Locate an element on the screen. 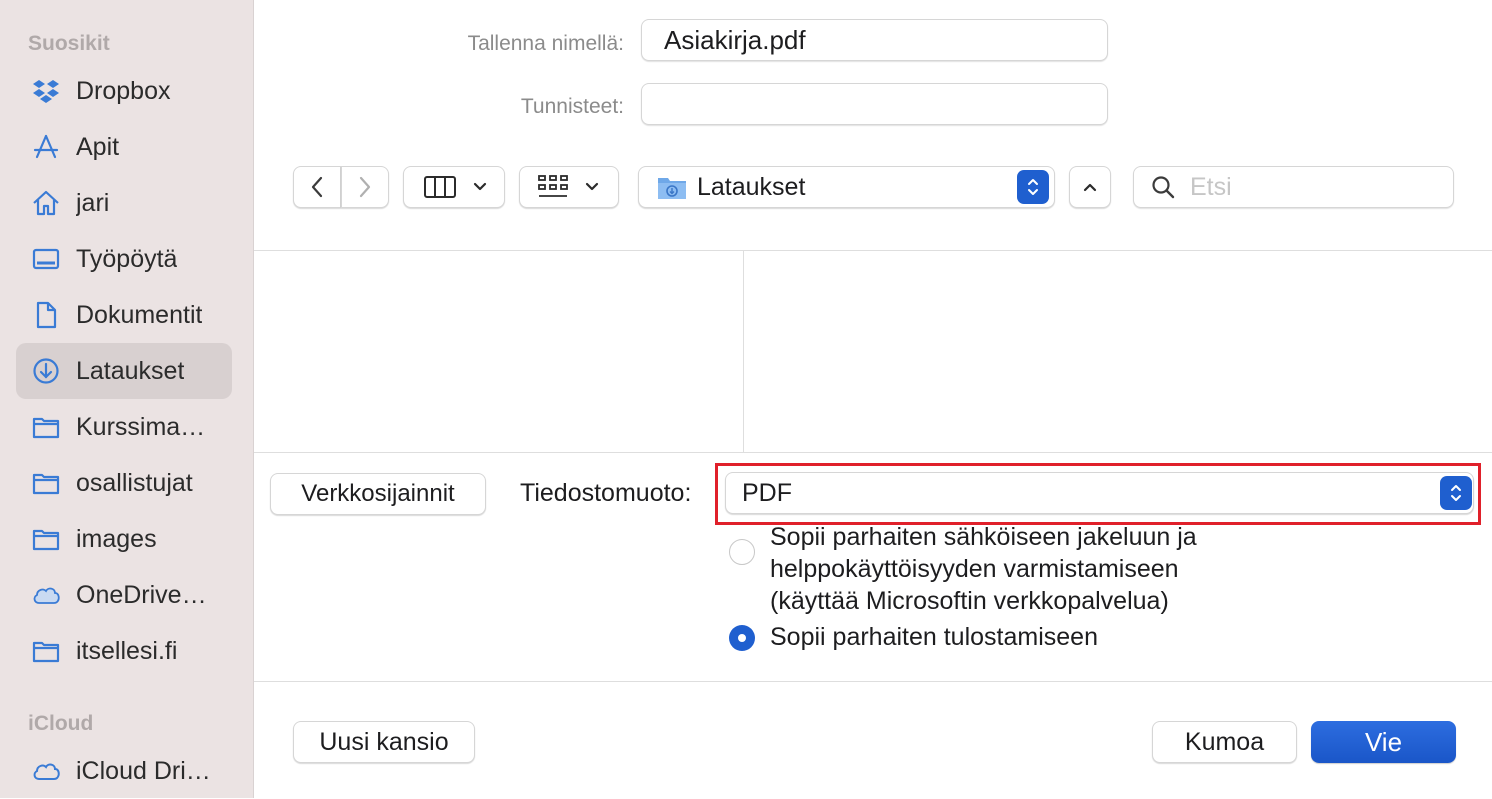 The image size is (1492, 799). file-format-popup: PDF is located at coordinates (1099, 493).